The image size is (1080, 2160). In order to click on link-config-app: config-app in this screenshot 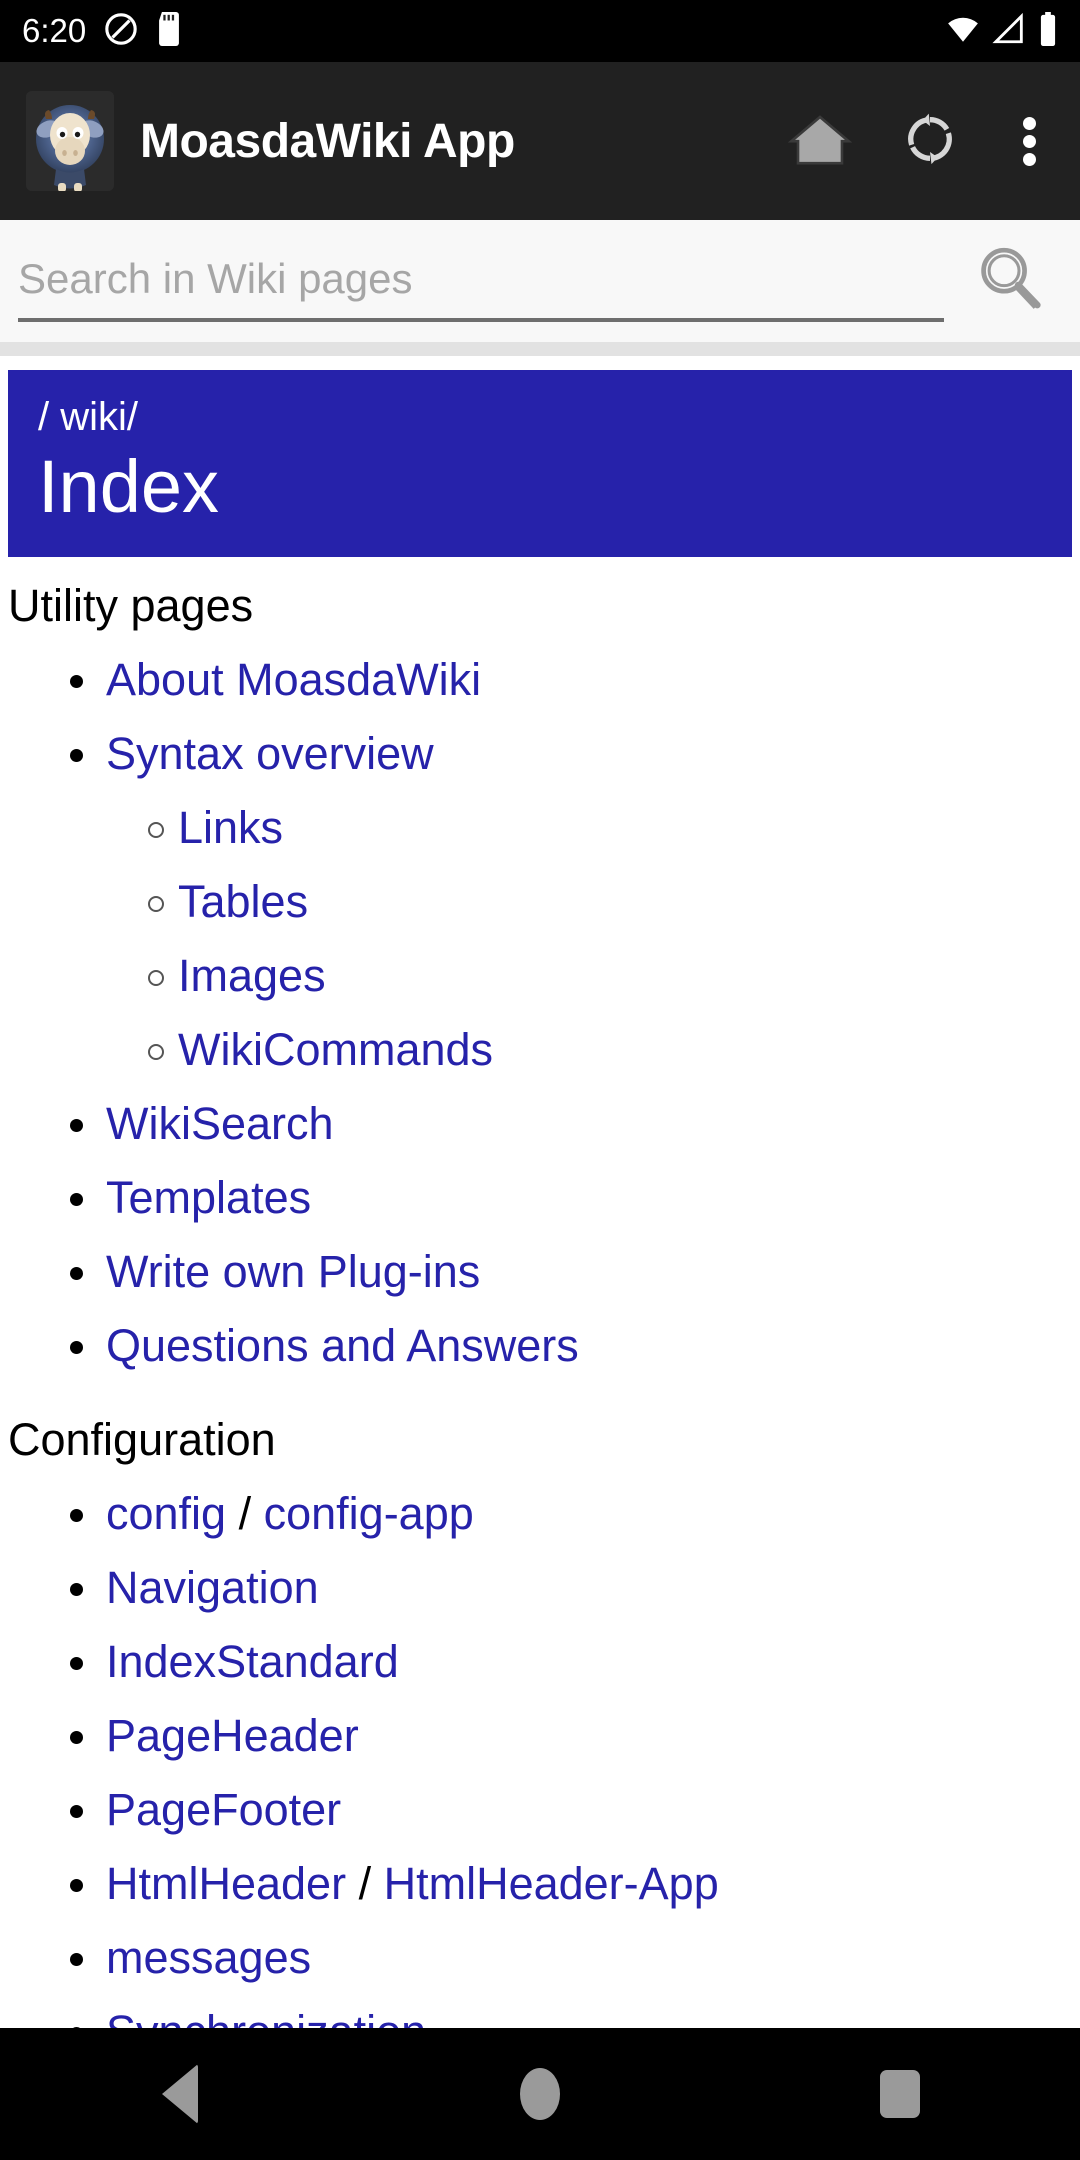, I will do `click(369, 1513)`.